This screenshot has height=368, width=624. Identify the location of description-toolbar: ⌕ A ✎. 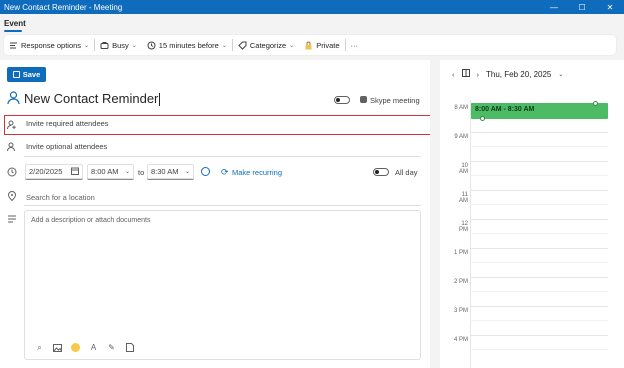
(84, 347).